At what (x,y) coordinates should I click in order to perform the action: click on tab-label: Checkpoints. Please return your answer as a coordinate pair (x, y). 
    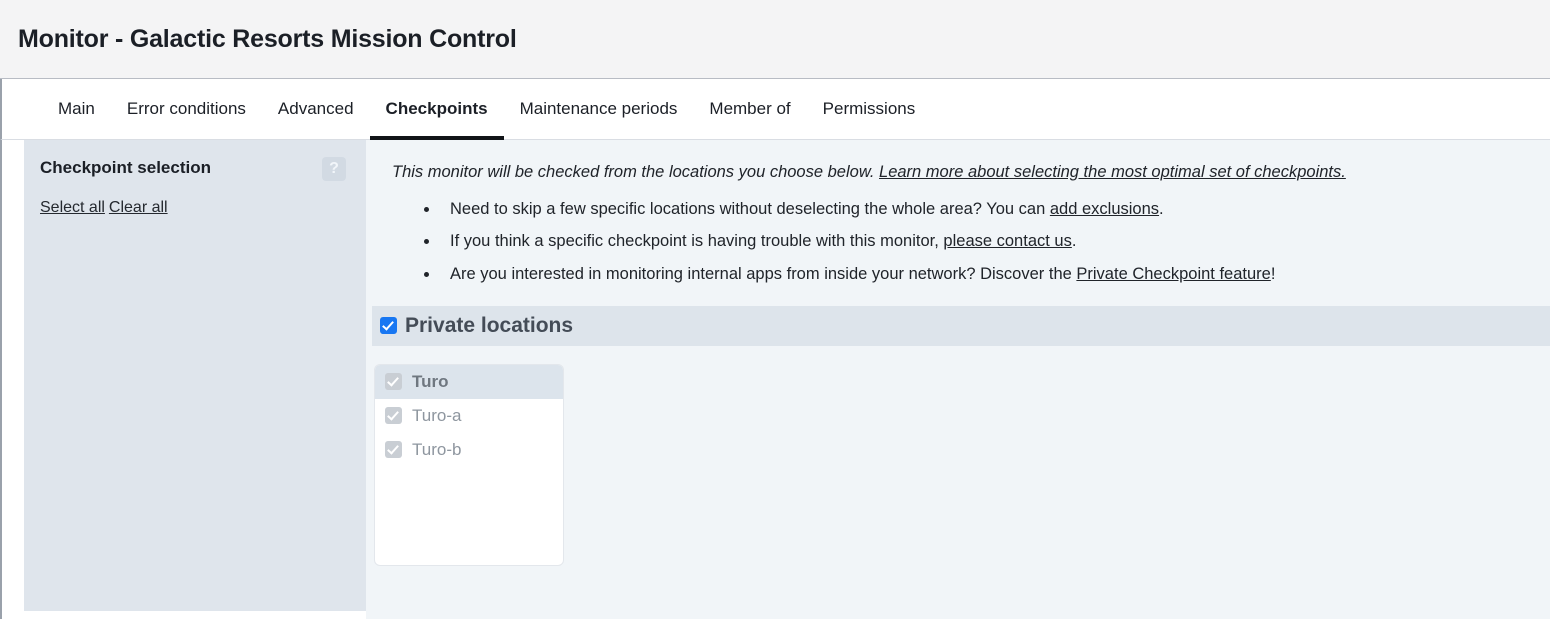
    Looking at the image, I should click on (436, 108).